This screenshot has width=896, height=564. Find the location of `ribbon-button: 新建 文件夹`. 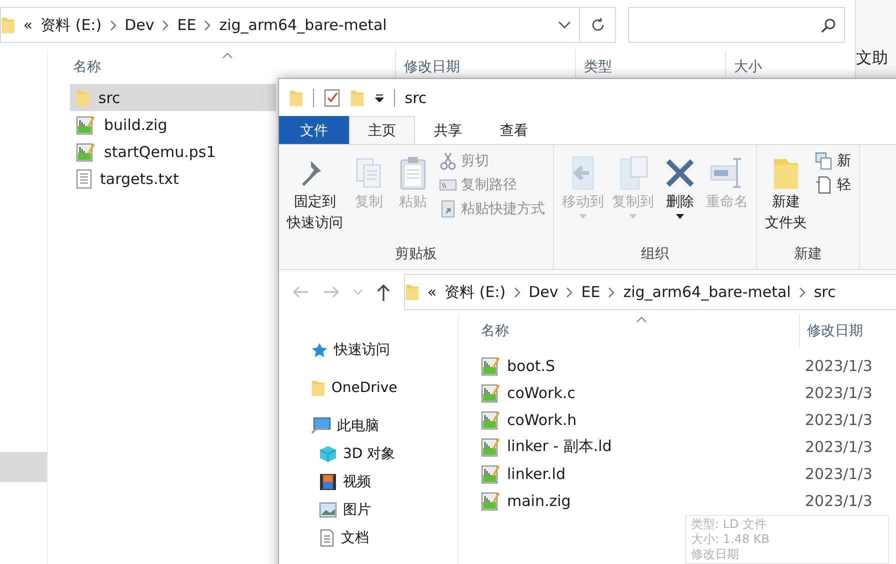

ribbon-button: 新建 文件夹 is located at coordinates (786, 198).